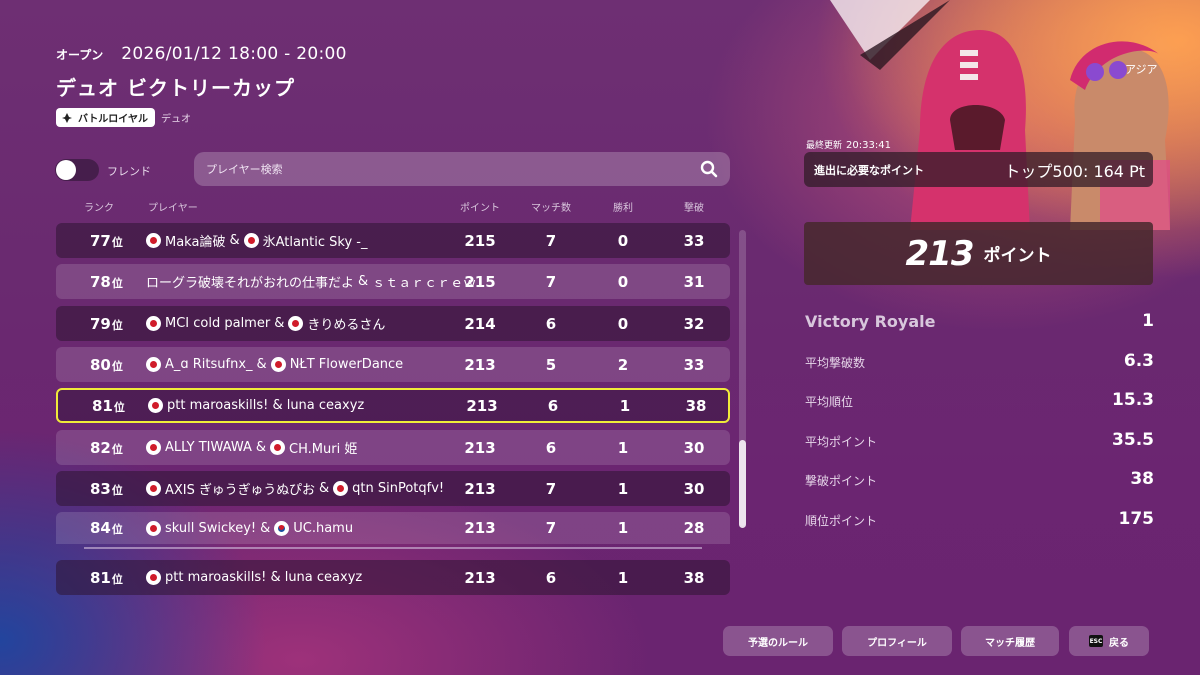 The image size is (1200, 675). What do you see at coordinates (77, 170) in the screenshot?
I see `friend-toggle` at bounding box center [77, 170].